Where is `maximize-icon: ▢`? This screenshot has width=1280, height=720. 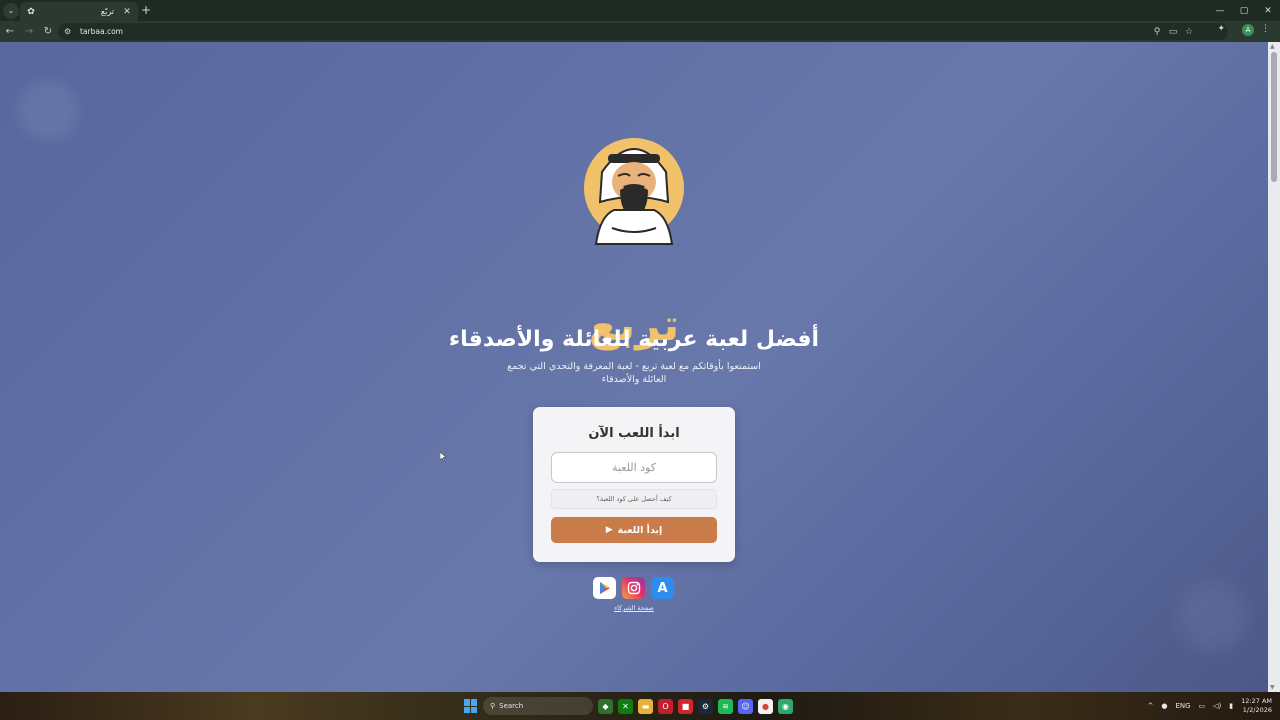 maximize-icon: ▢ is located at coordinates (1244, 10).